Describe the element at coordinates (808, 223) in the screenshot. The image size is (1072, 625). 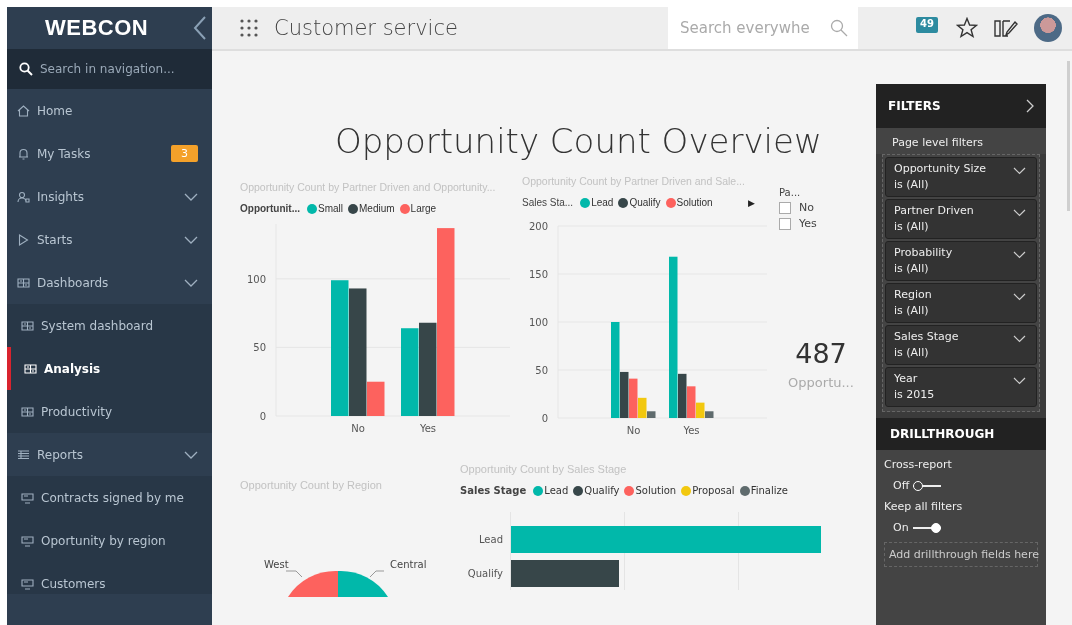
I see `slicer-option-label: Yes` at that location.